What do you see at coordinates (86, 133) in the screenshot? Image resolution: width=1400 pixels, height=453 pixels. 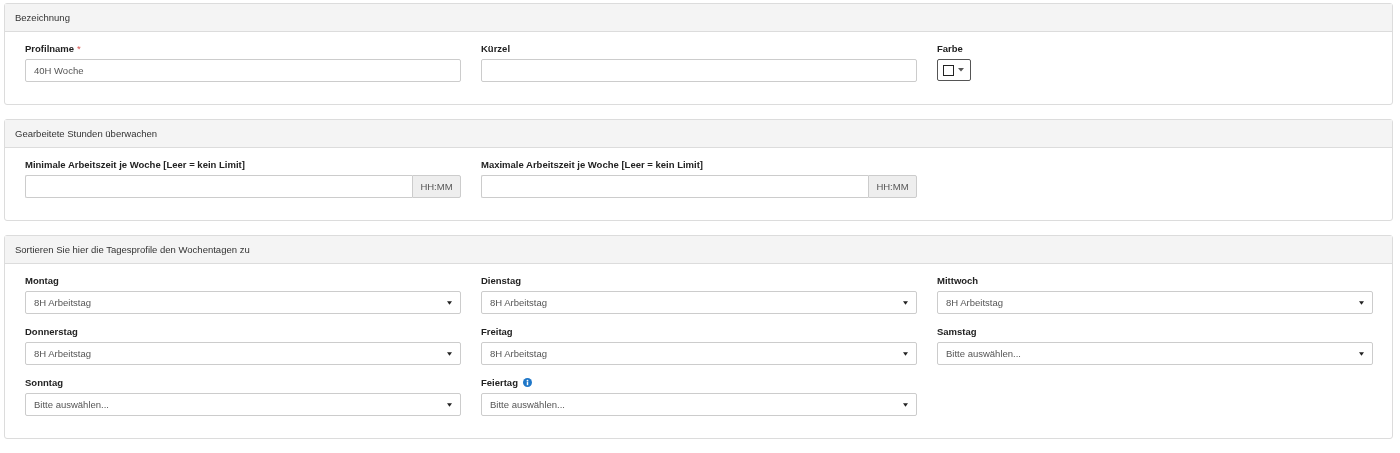 I see `panel-title: Gearbeitete Stunden überwachen` at bounding box center [86, 133].